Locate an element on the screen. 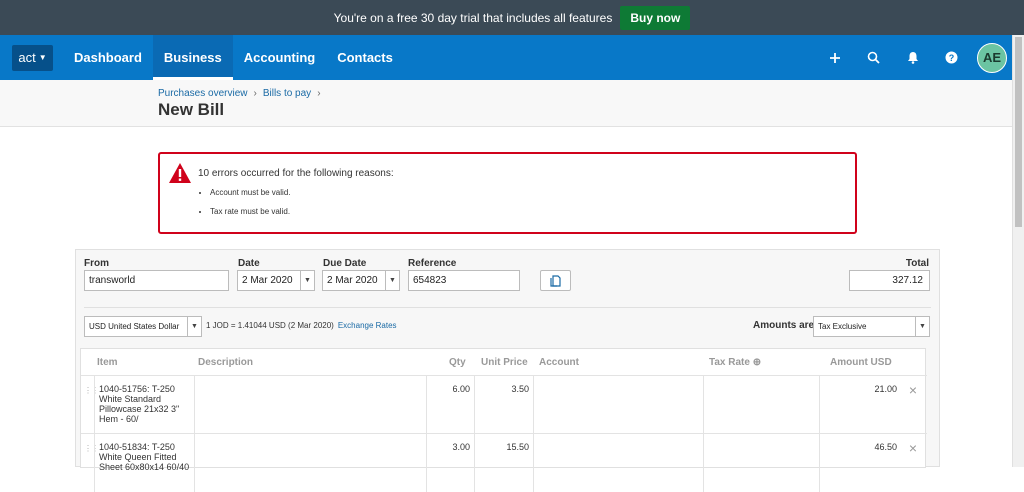 This screenshot has height=492, width=1024. due-date-field: 2 Mar 2020 ▼ is located at coordinates (361, 280).